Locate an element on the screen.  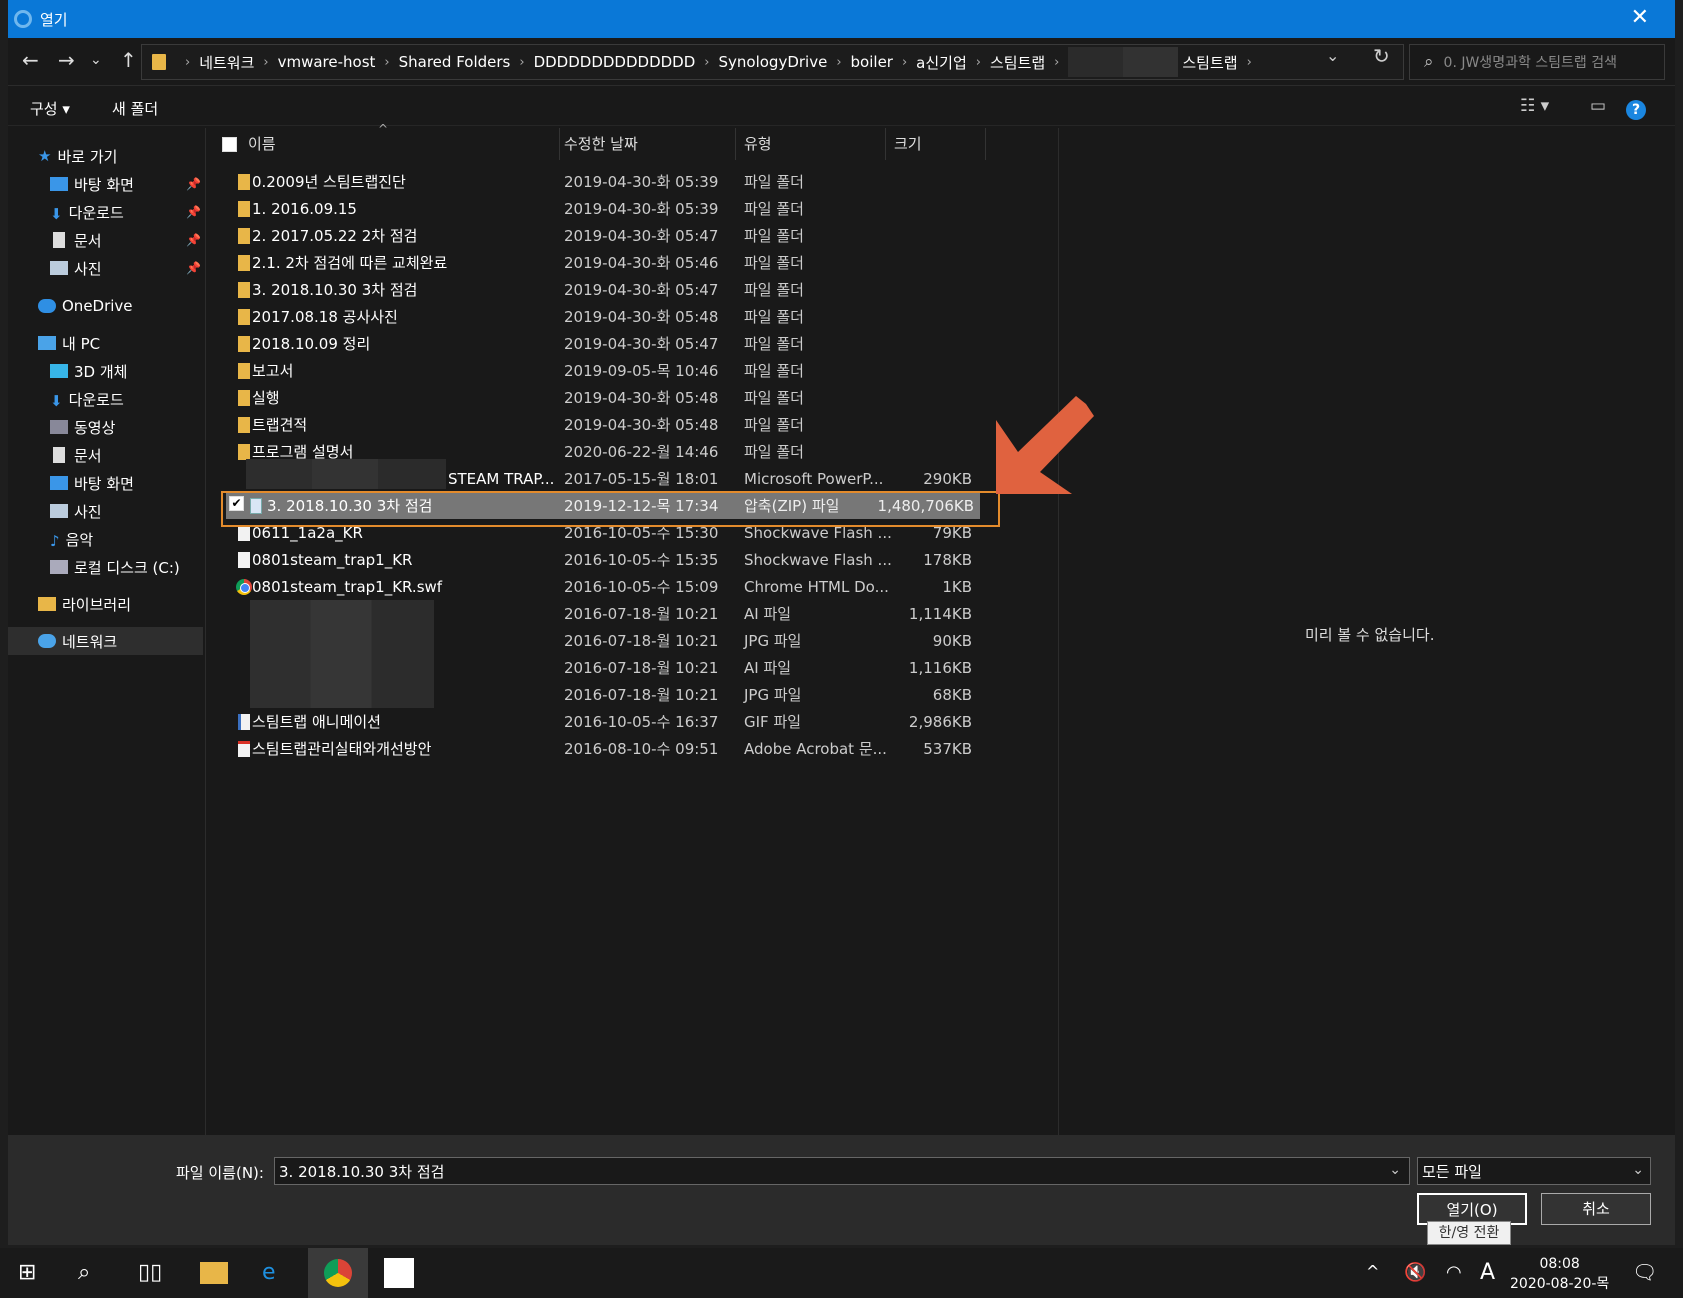
file-row: 실행 2019-04-30-화 05:48 파일 폴더 is located at coordinates (598, 397).